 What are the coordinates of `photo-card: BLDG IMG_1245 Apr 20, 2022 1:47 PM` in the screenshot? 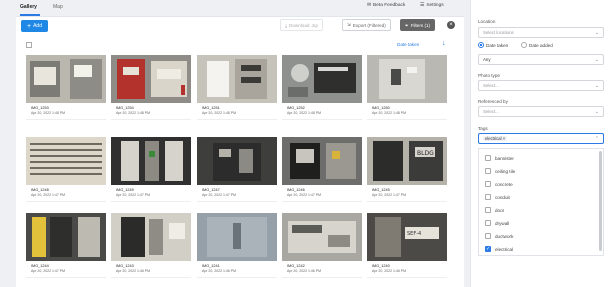 It's located at (407, 173).